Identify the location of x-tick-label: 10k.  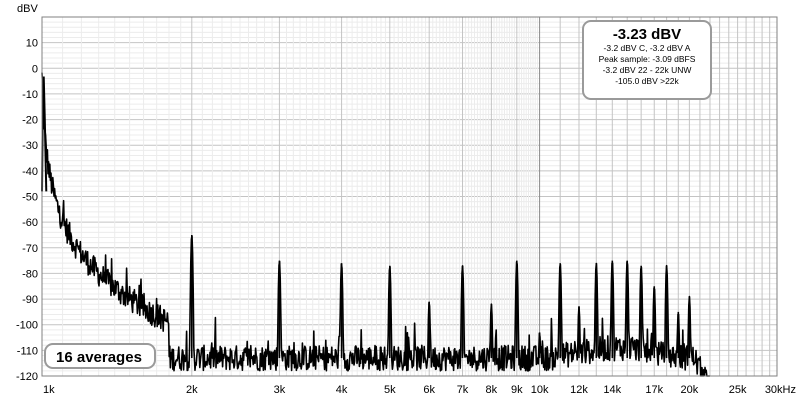
(540, 390).